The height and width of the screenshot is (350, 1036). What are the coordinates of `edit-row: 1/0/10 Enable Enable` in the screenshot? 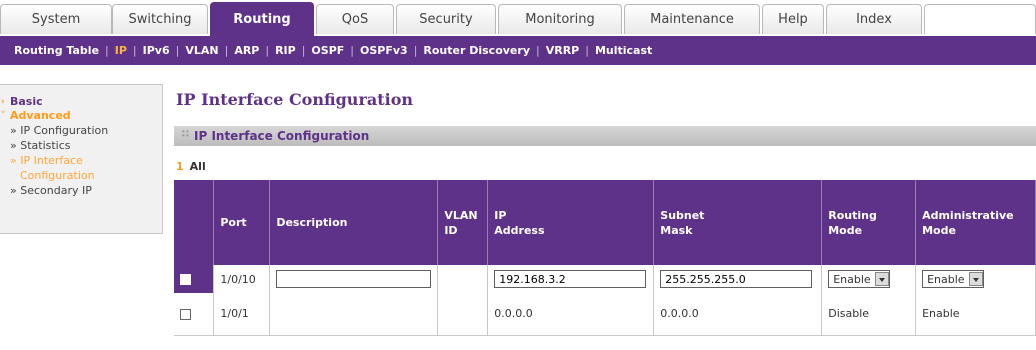 It's located at (605, 279).